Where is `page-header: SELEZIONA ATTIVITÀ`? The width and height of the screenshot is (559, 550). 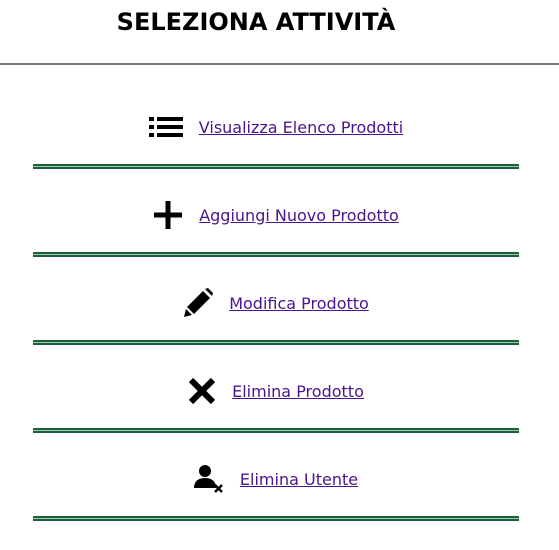
page-header: SELEZIONA ATTIVITÀ is located at coordinates (279, 32).